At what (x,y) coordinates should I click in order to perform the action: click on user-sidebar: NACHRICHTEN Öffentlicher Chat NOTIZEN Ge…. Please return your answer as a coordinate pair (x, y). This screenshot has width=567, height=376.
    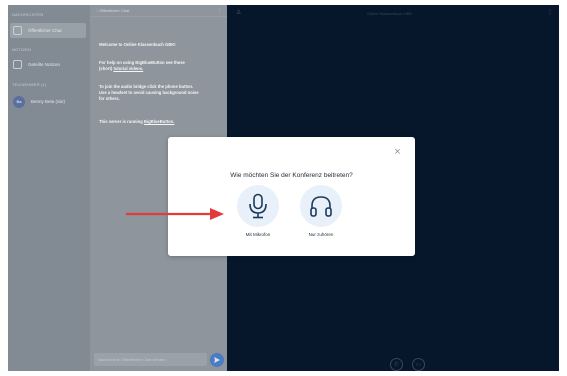
    Looking at the image, I should click on (49, 188).